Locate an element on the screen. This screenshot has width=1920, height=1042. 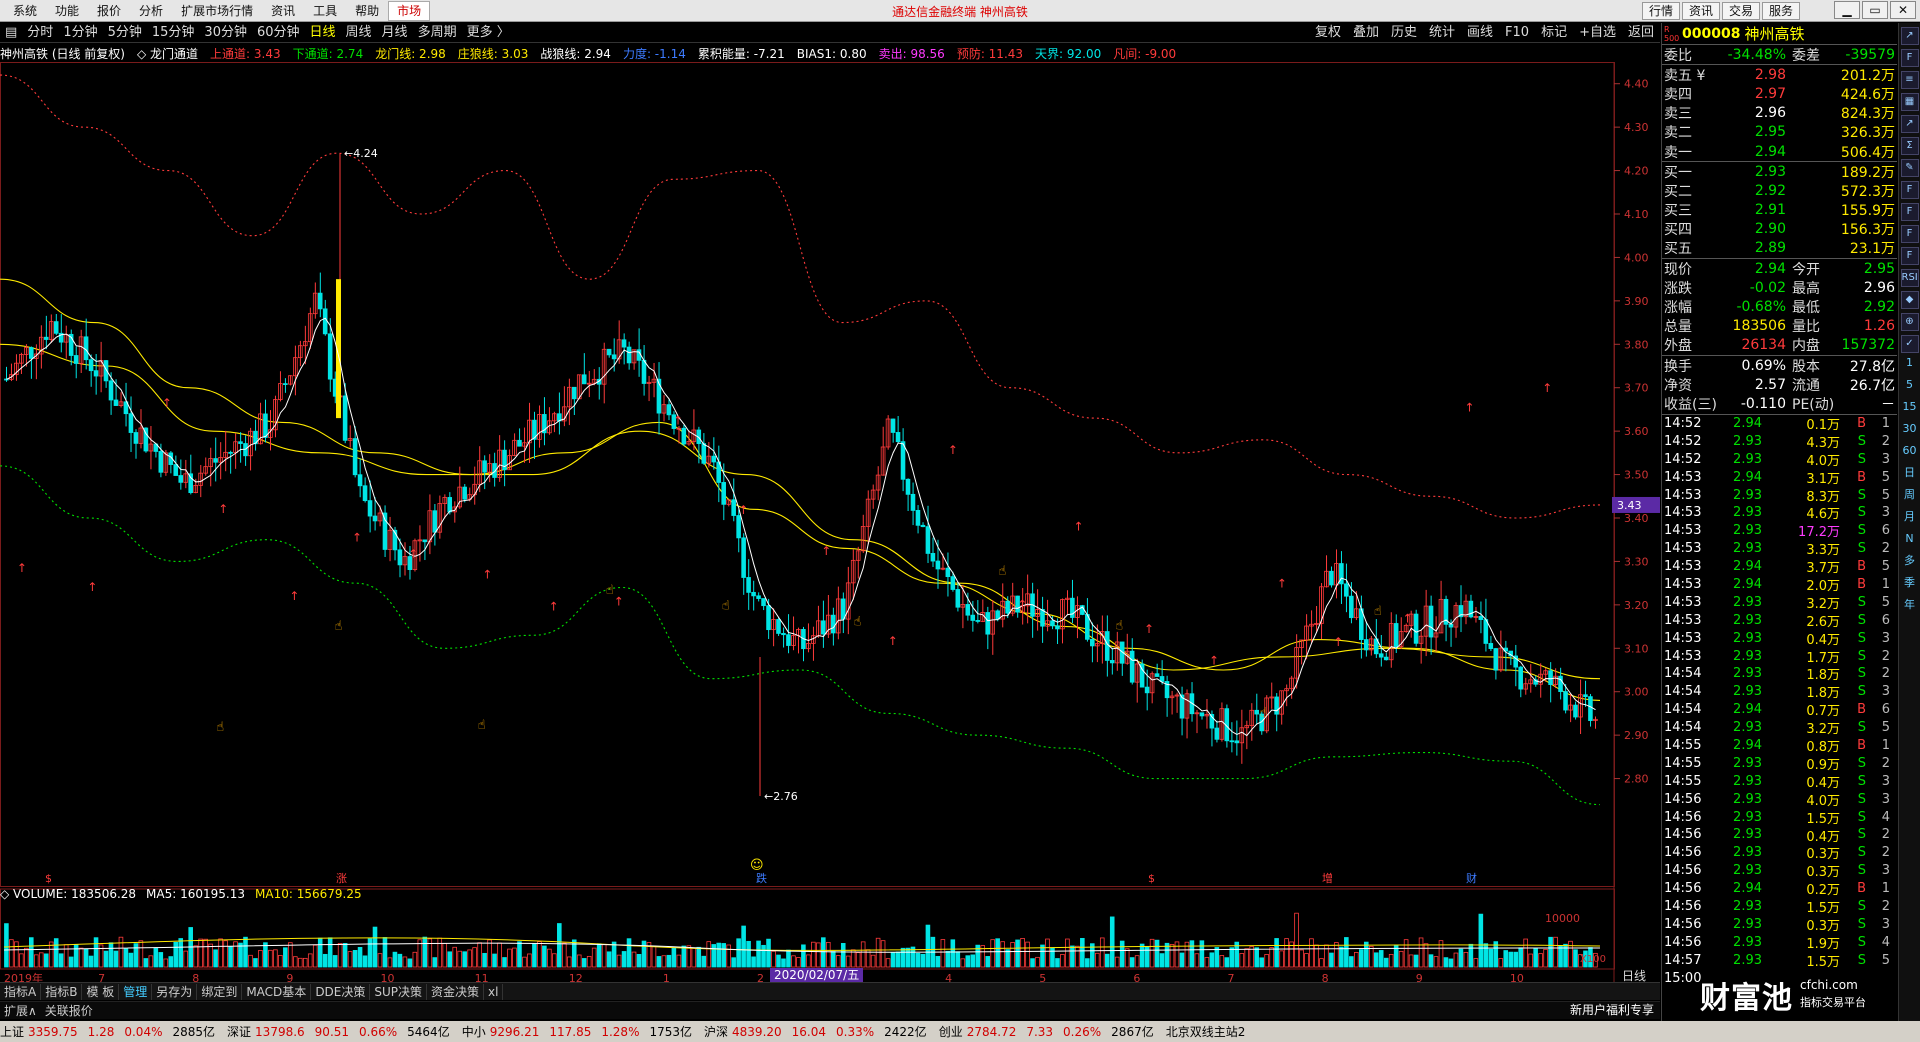
sidebar-tool: ◆ is located at coordinates (1909, 300).